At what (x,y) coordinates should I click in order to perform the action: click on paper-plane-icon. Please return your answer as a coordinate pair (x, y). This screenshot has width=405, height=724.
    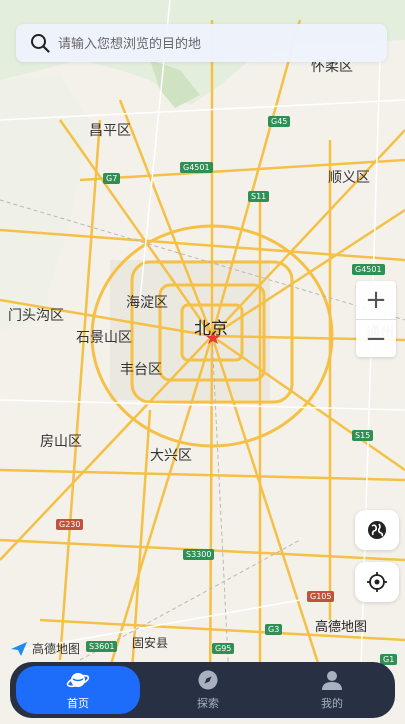
    Looking at the image, I should click on (19, 648).